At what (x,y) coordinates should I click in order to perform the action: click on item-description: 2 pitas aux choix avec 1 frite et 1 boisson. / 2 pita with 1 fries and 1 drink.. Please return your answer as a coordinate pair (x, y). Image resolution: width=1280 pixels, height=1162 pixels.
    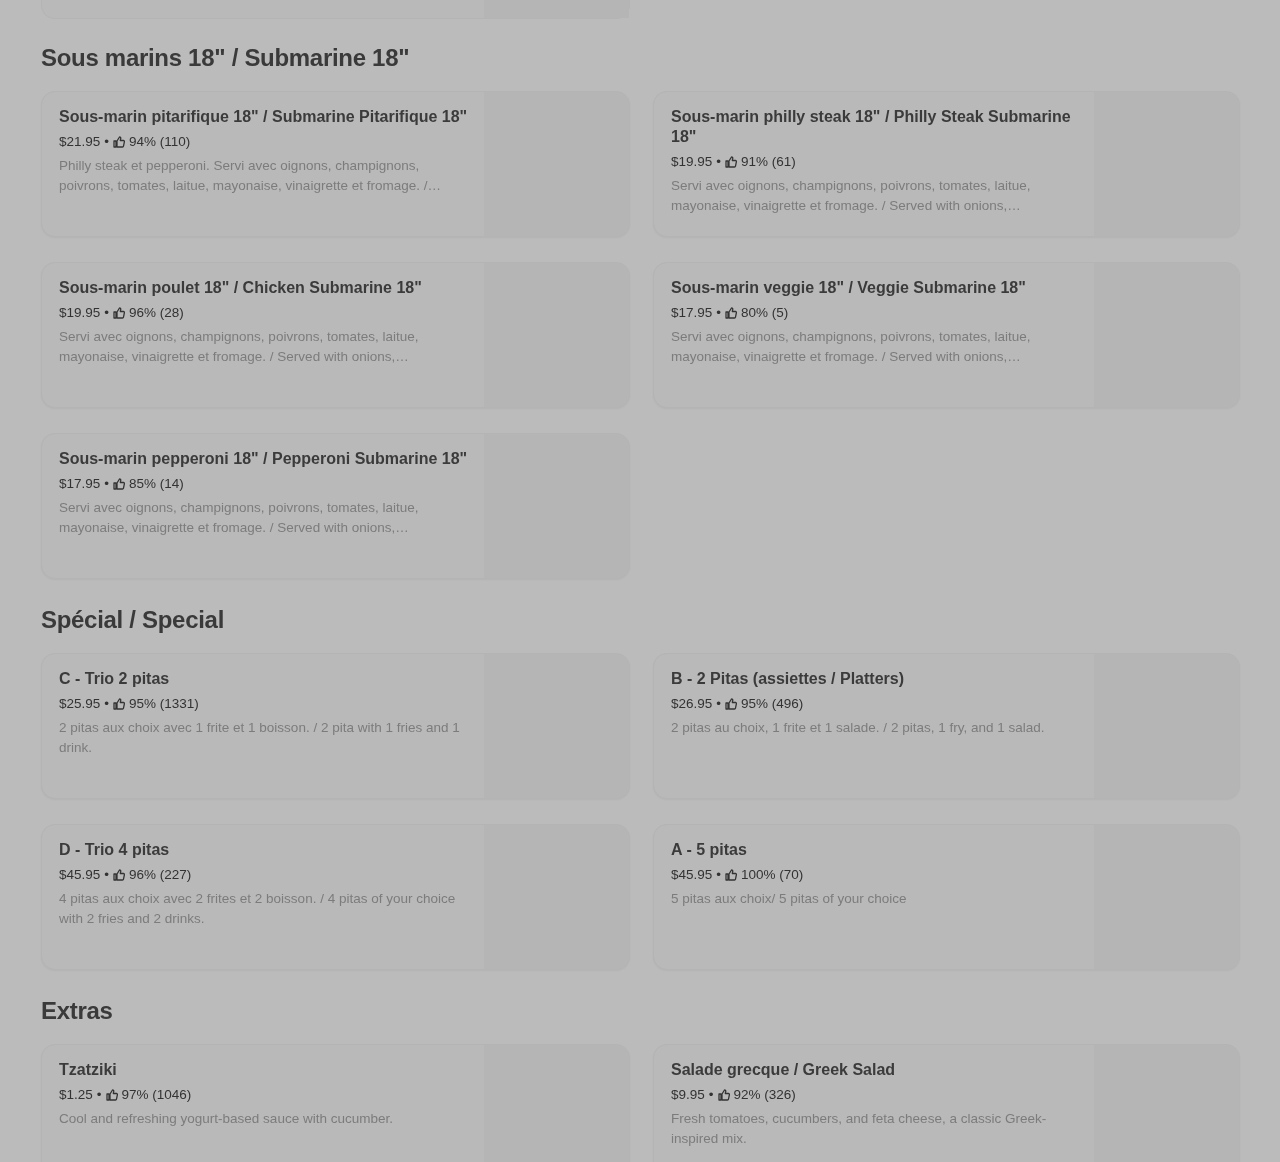
    Looking at the image, I should click on (260, 738).